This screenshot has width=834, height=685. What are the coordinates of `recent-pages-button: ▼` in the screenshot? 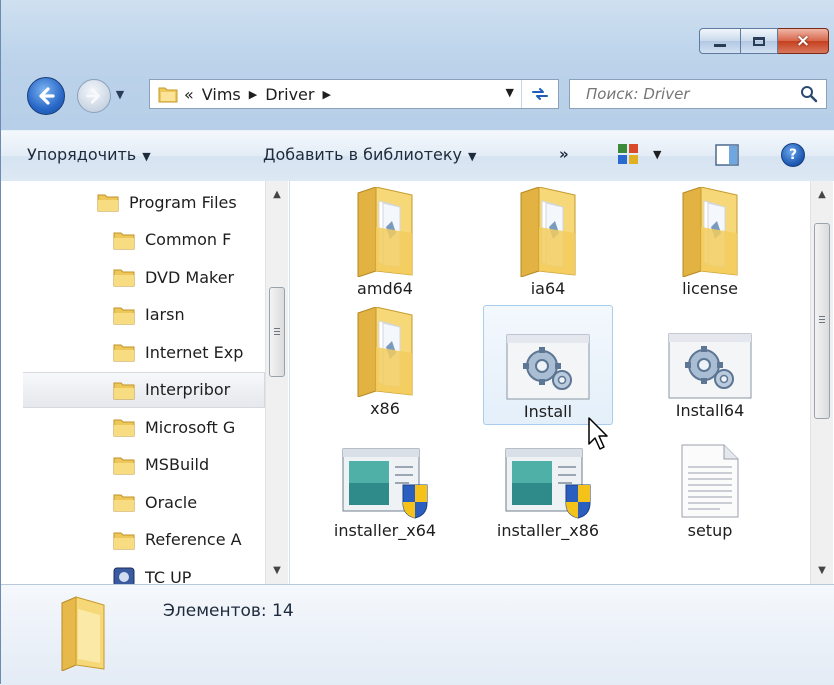 It's located at (120, 94).